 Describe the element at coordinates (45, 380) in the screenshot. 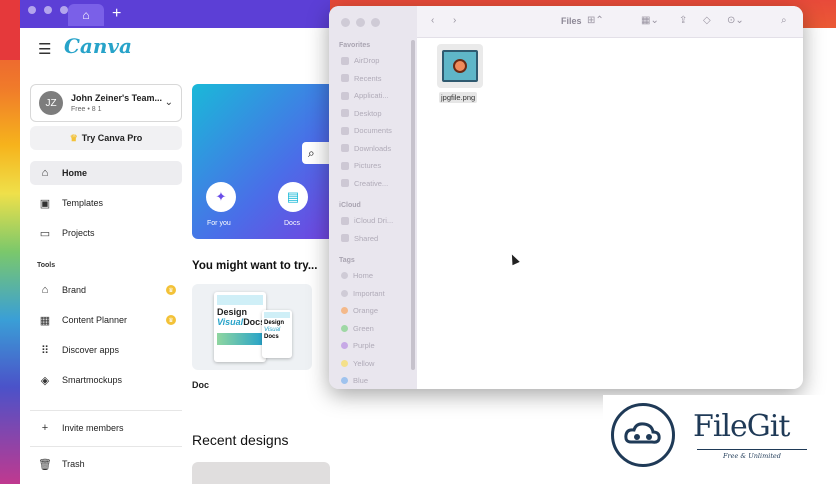

I see `layers-icon: ◈` at that location.